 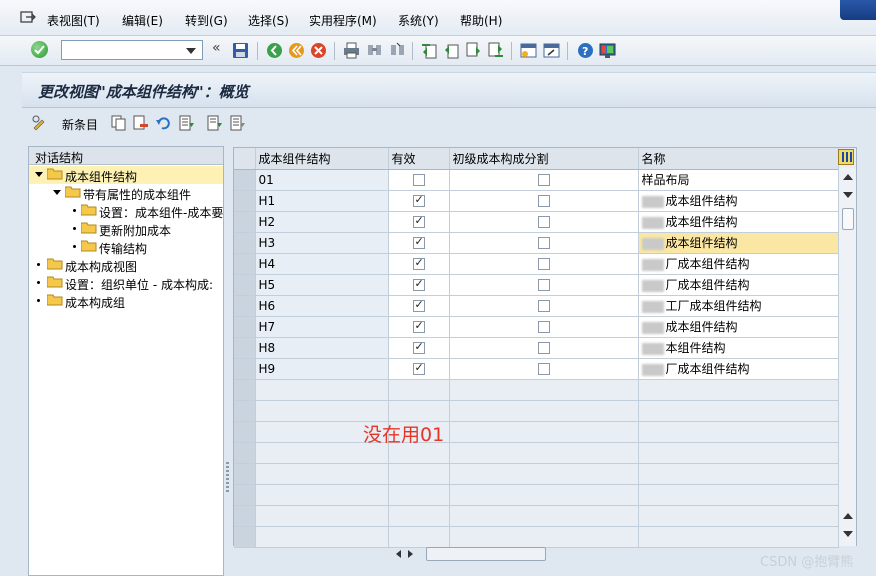 I want to click on column-header: 初级成本构成分割, so click(x=544, y=159).